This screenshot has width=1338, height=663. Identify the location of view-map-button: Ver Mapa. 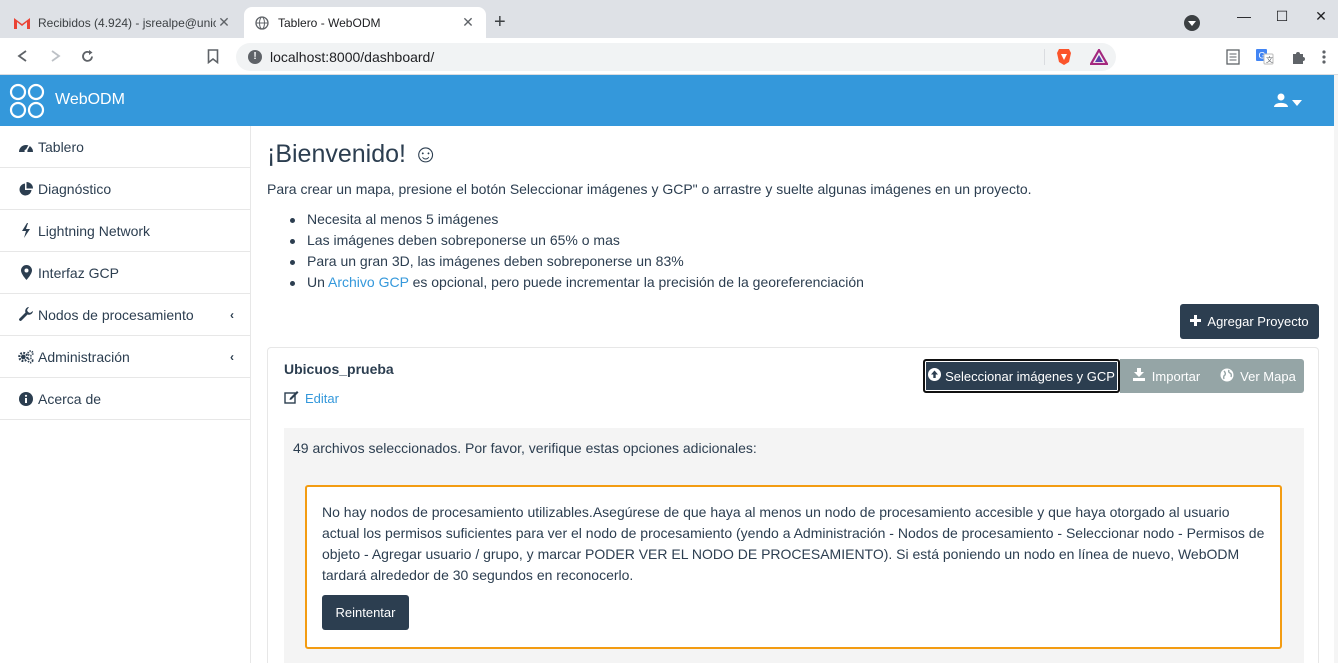
(1258, 376).